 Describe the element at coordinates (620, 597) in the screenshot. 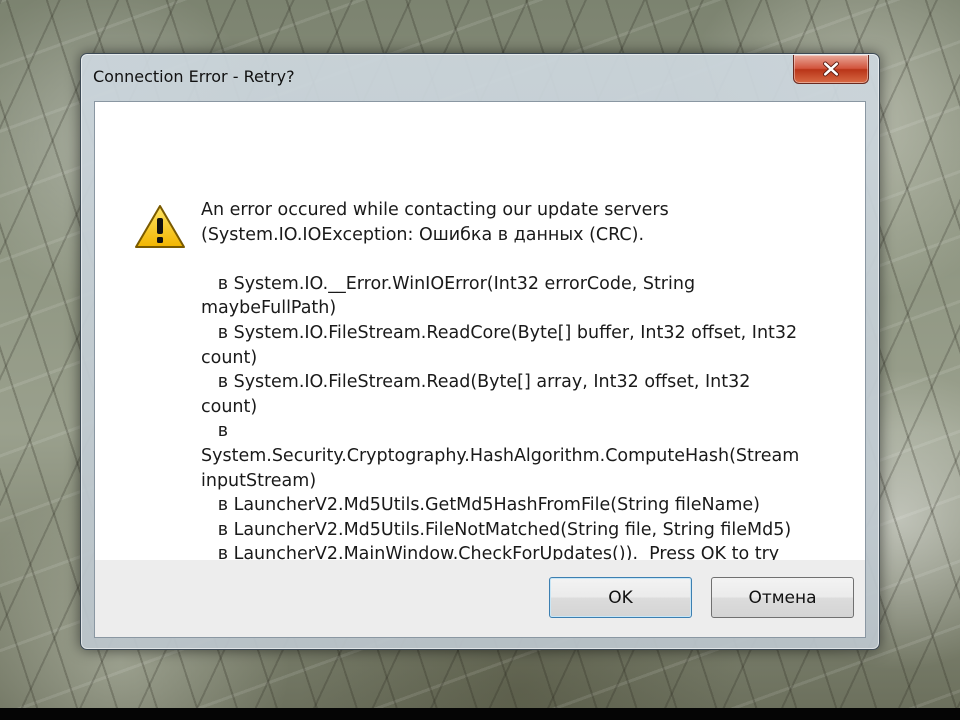

I see `ok-button: OK` at that location.